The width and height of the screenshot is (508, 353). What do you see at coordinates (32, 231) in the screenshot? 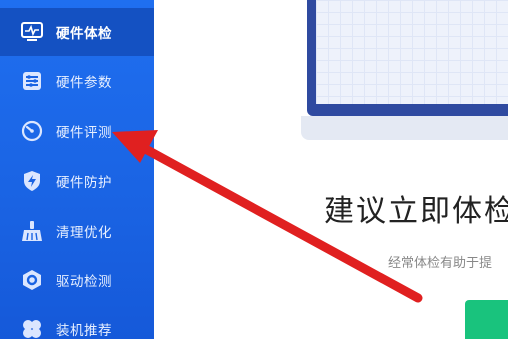
I see `broom-icon` at bounding box center [32, 231].